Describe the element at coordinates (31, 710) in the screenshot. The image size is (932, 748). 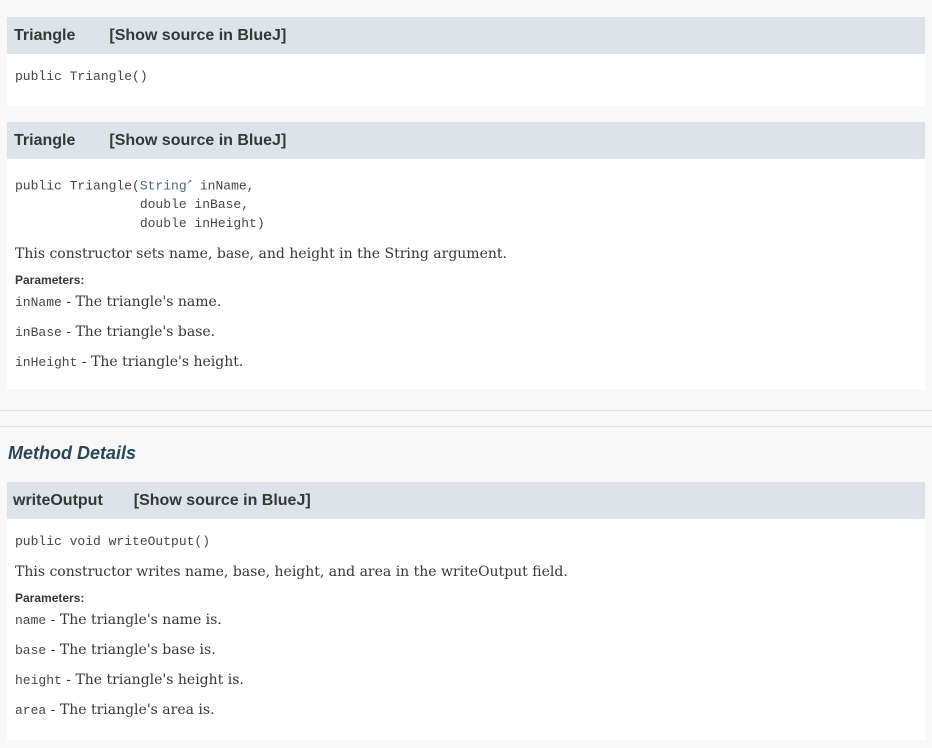
I see `parameter-name: area` at that location.